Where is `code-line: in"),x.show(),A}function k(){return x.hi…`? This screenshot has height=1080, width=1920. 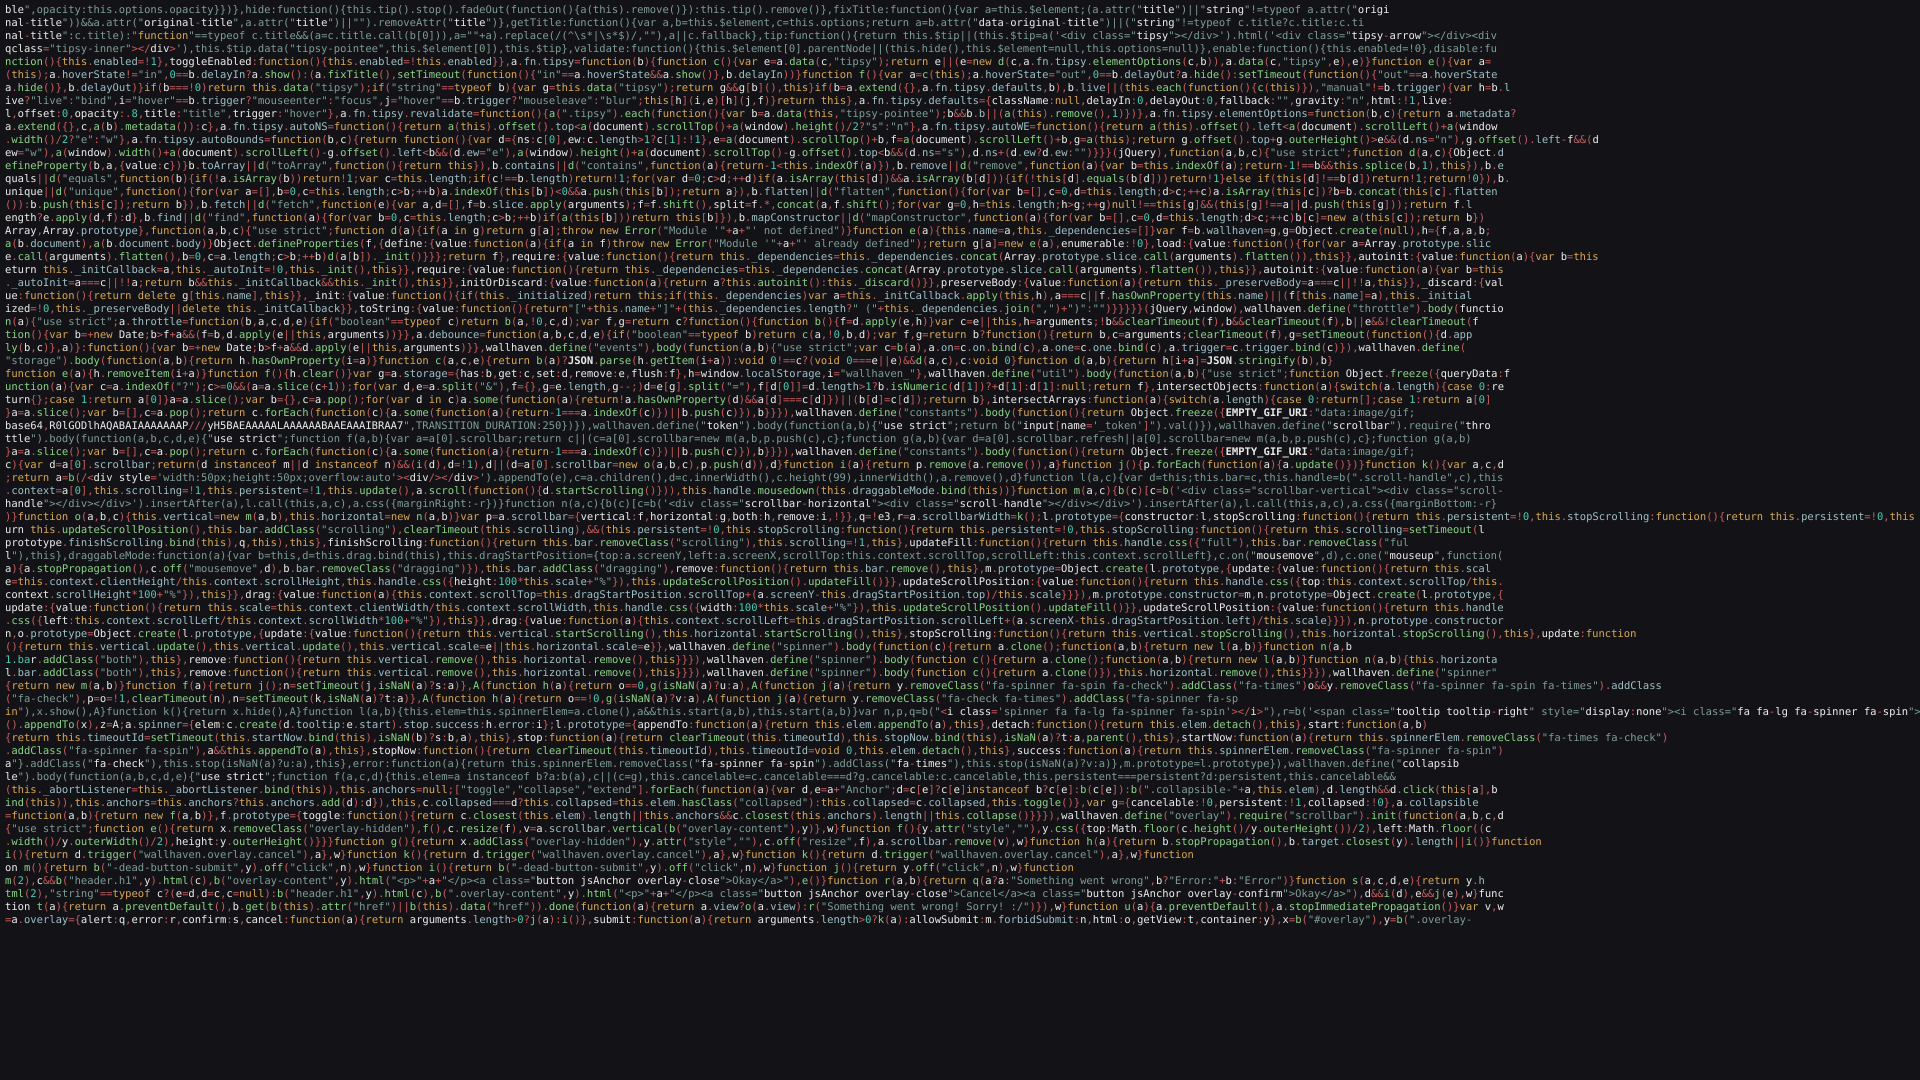 code-line: in"),x.show(),A}function k(){return x.hi… is located at coordinates (962, 712).